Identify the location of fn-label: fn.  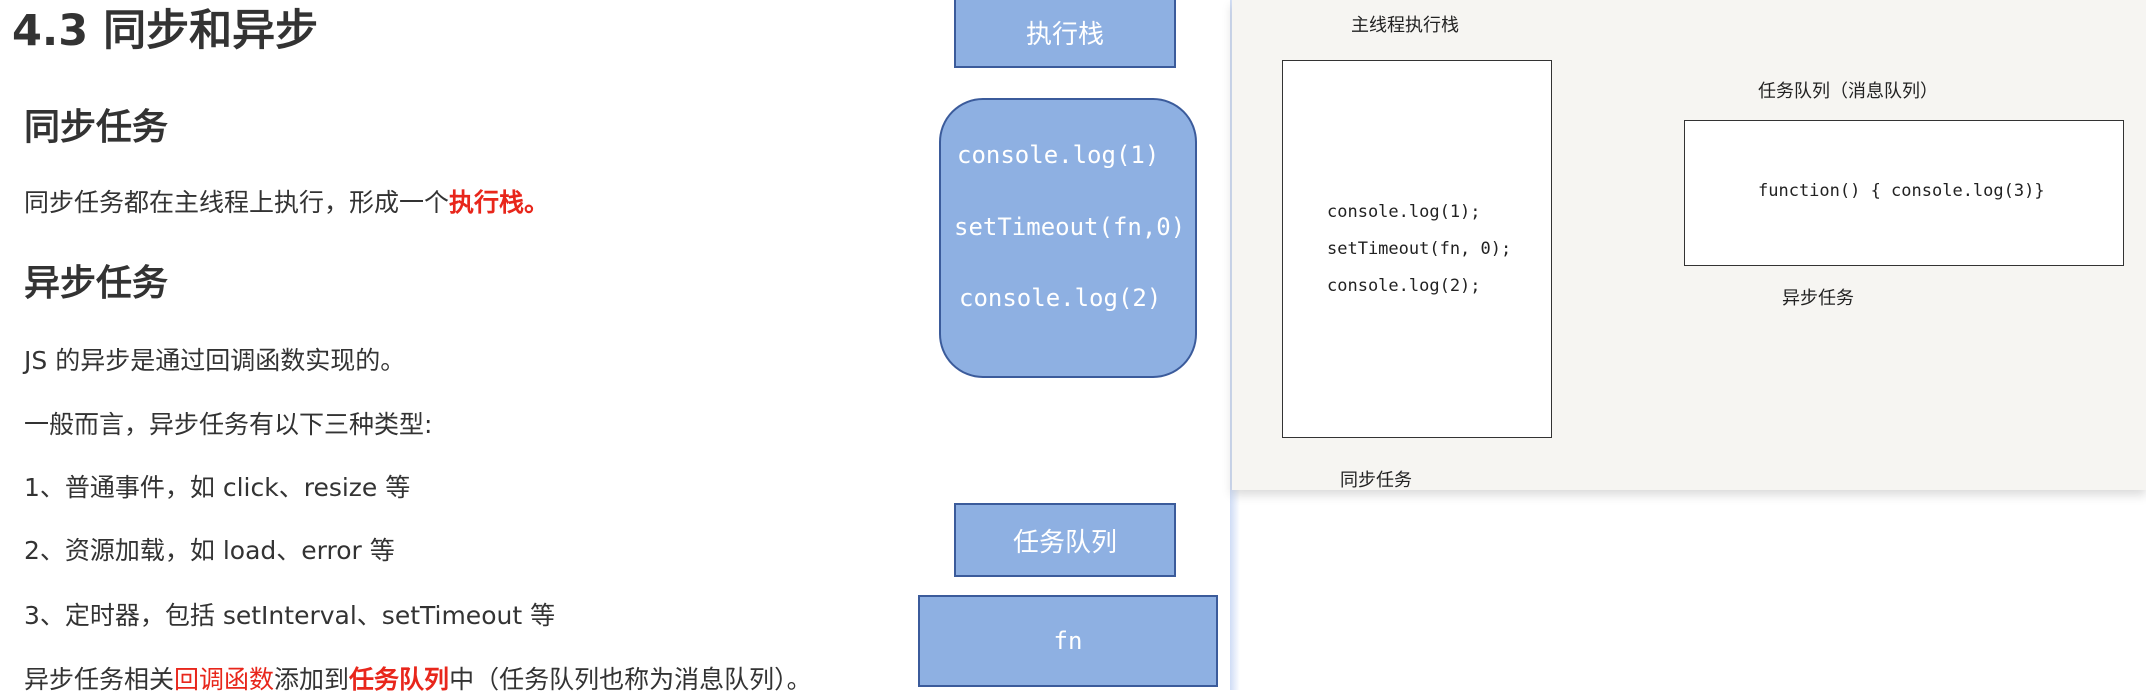
(1068, 641).